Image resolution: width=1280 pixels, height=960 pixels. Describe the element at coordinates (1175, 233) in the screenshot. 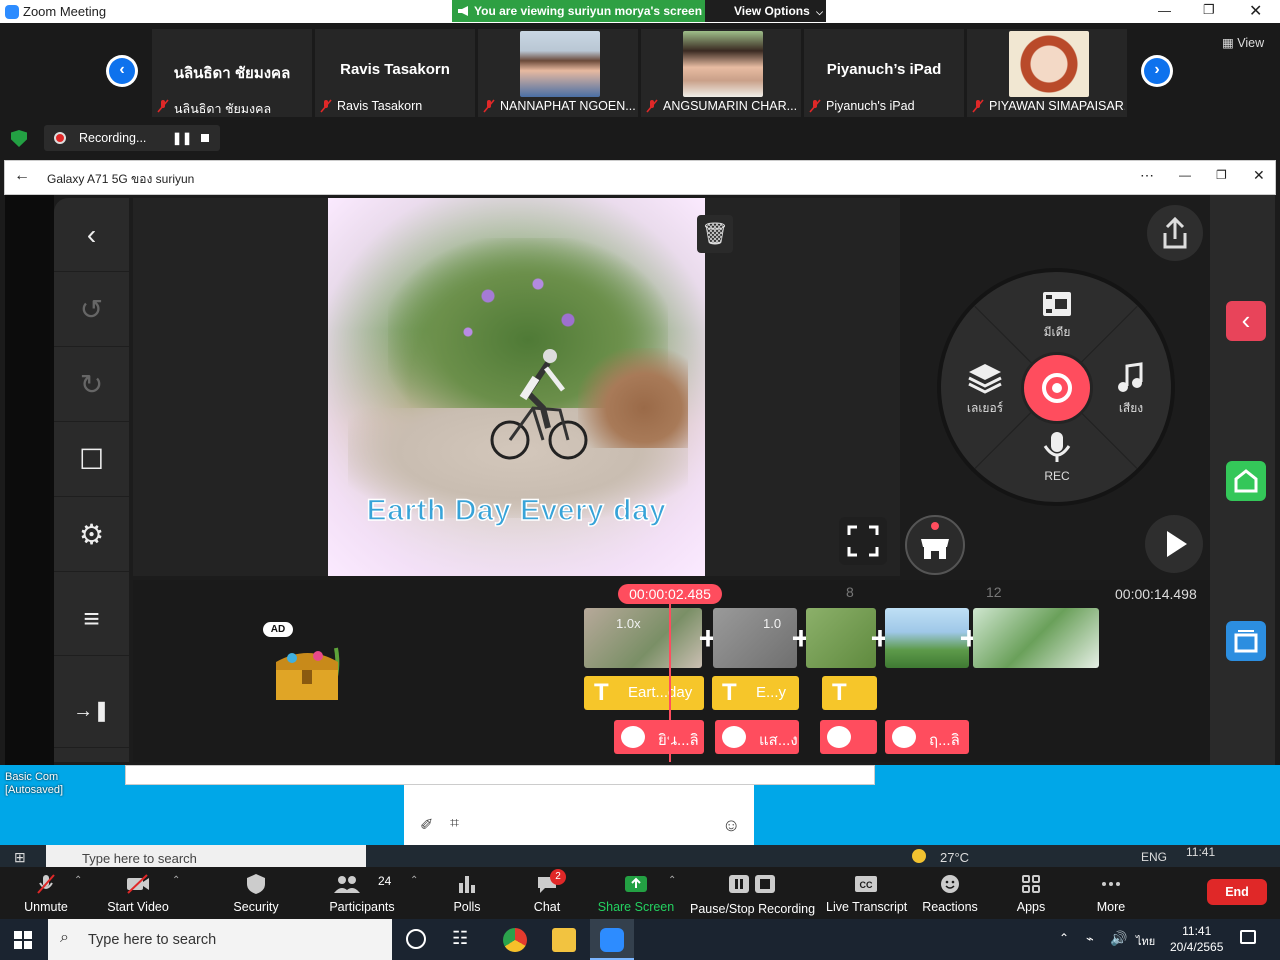

I see `export-button` at that location.